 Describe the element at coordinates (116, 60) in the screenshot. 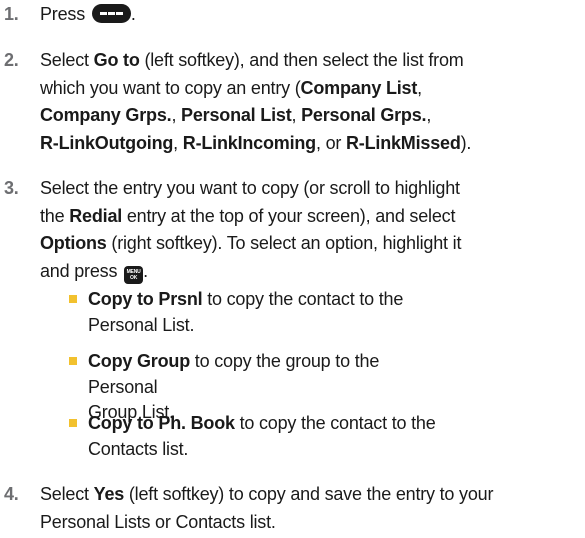

I see `ui-term: Go to` at that location.